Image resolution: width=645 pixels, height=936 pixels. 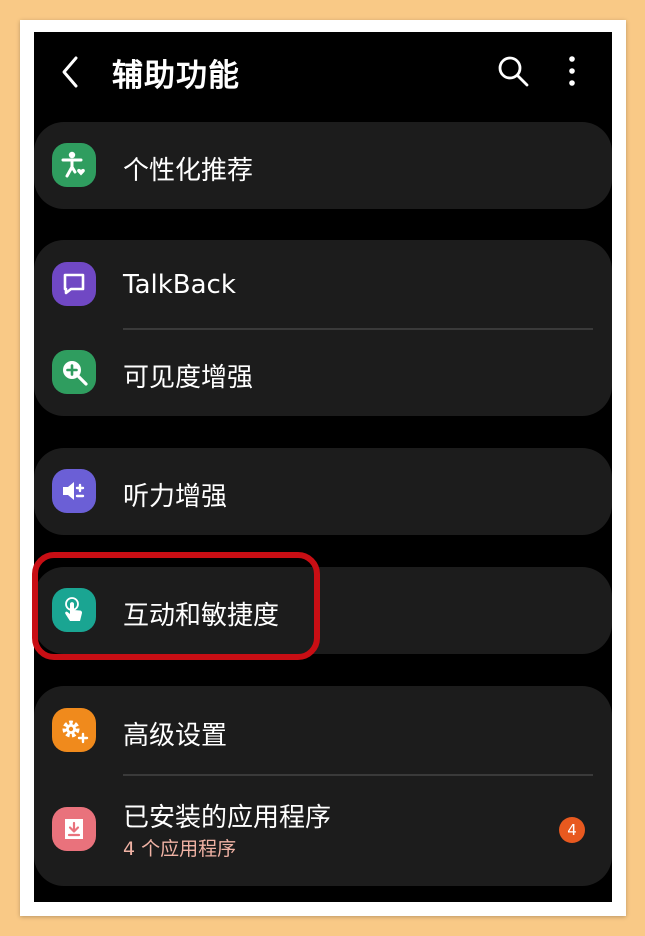 I want to click on list-item-label: TalkBack, so click(x=179, y=285).